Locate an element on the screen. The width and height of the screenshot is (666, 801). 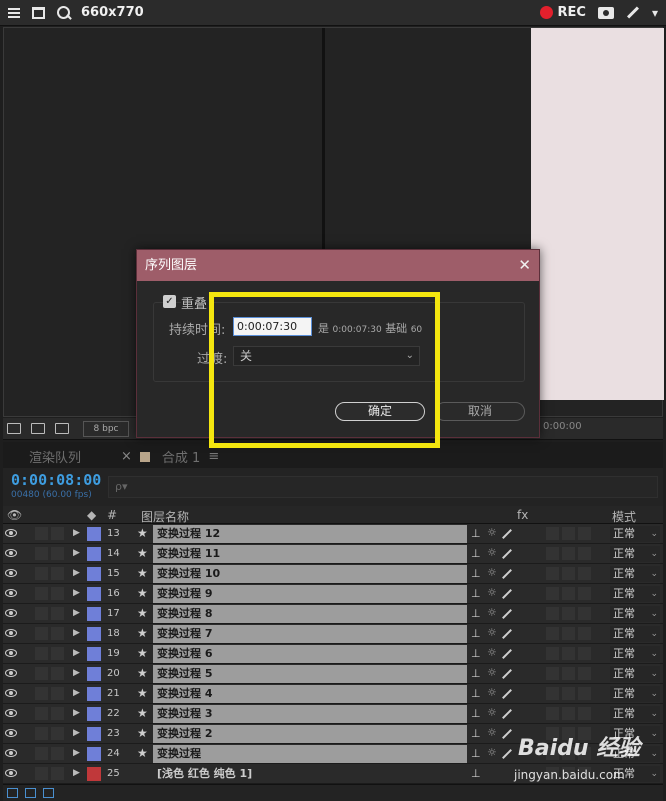
table-row: ▶ 19 ★ 变换过程 6 ⊥ ☼ 正常 ⌄ is located at coordinates (333, 654).